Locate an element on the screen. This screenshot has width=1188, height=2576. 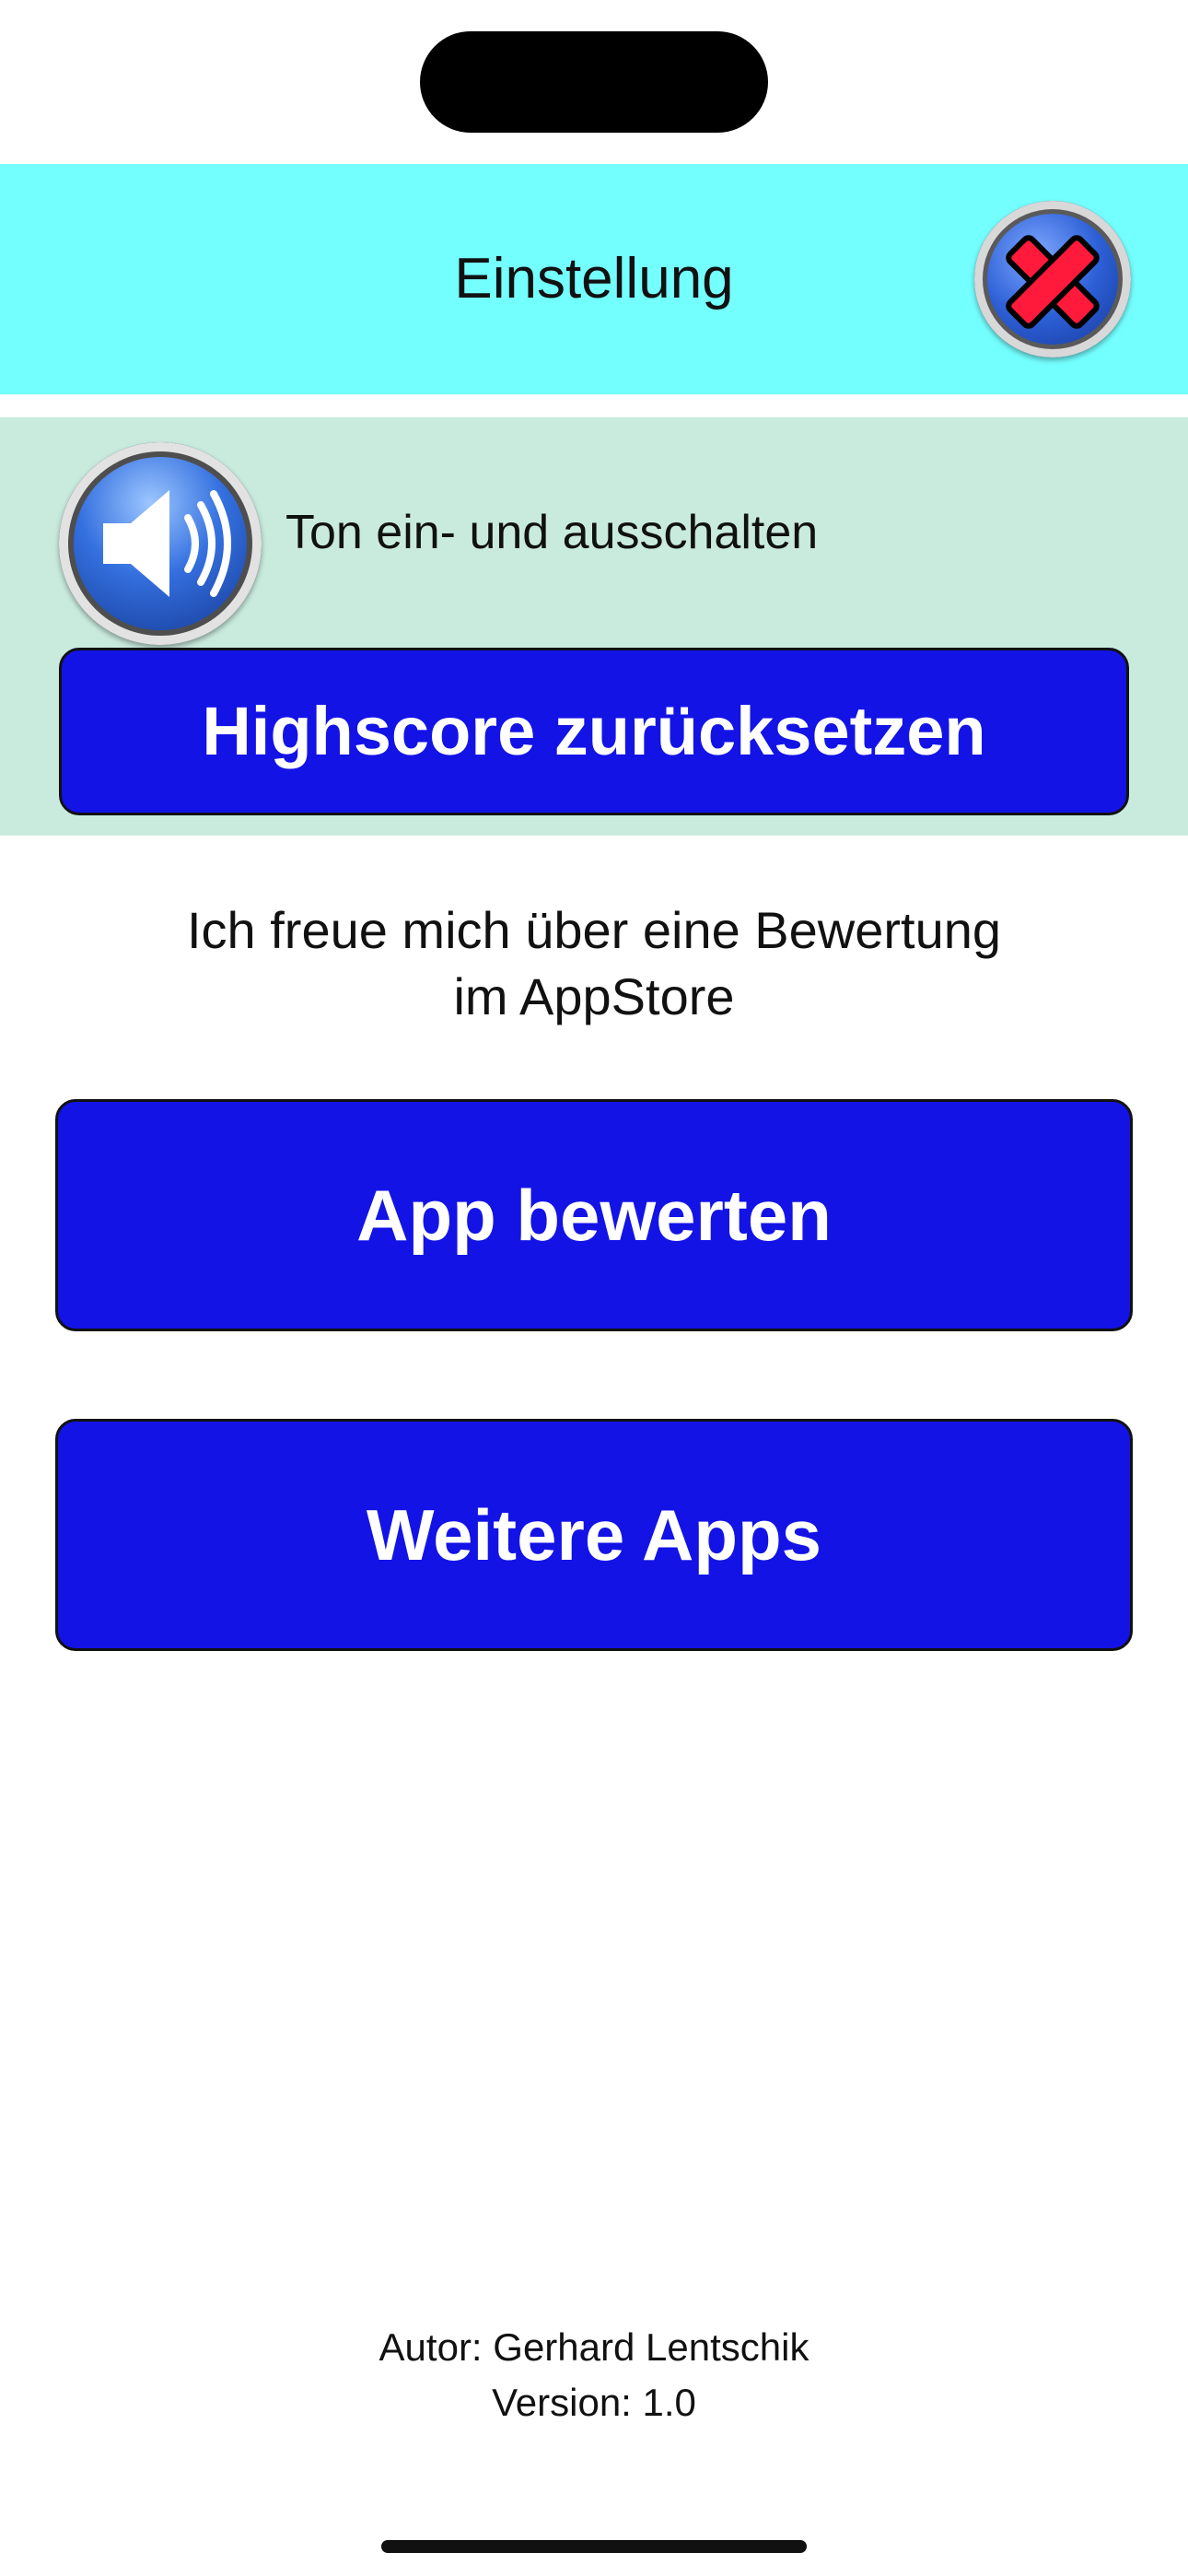
rating-message-line2: im AppStore is located at coordinates (594, 996).